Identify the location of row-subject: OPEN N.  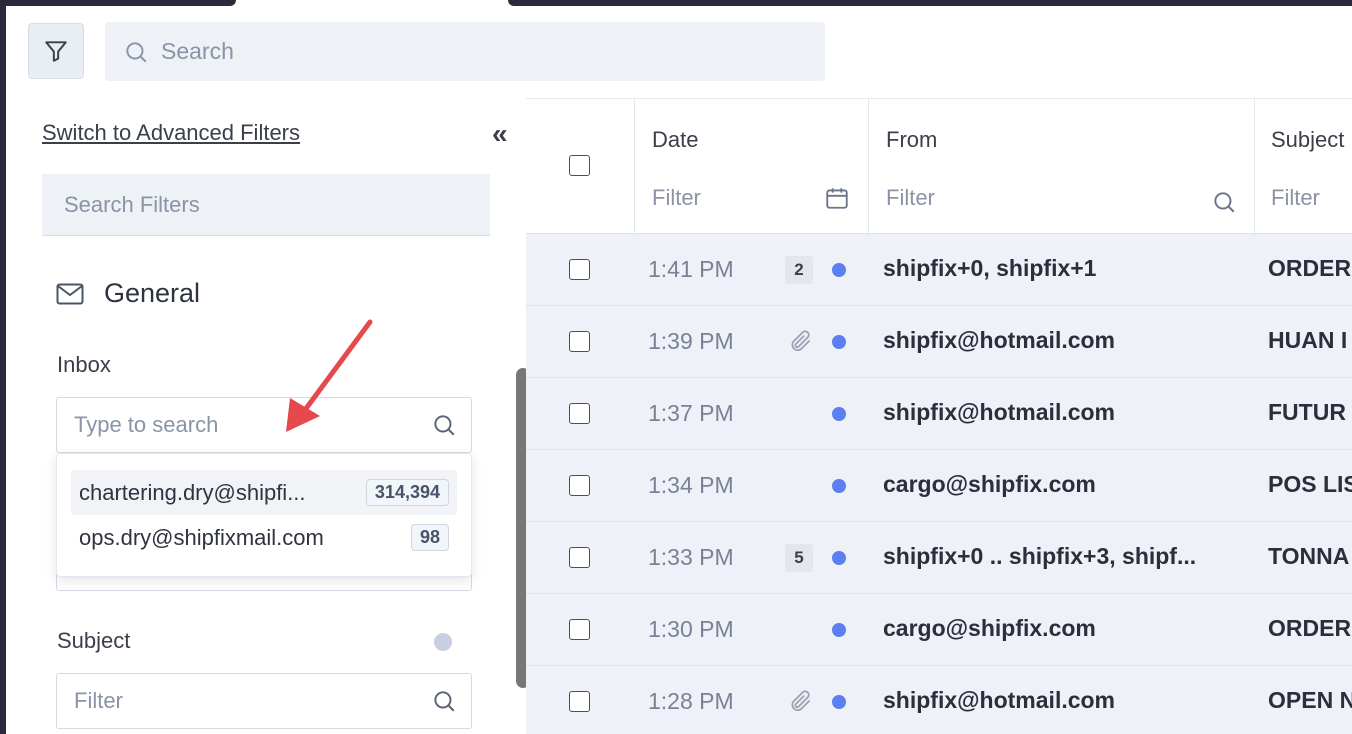
(1310, 700).